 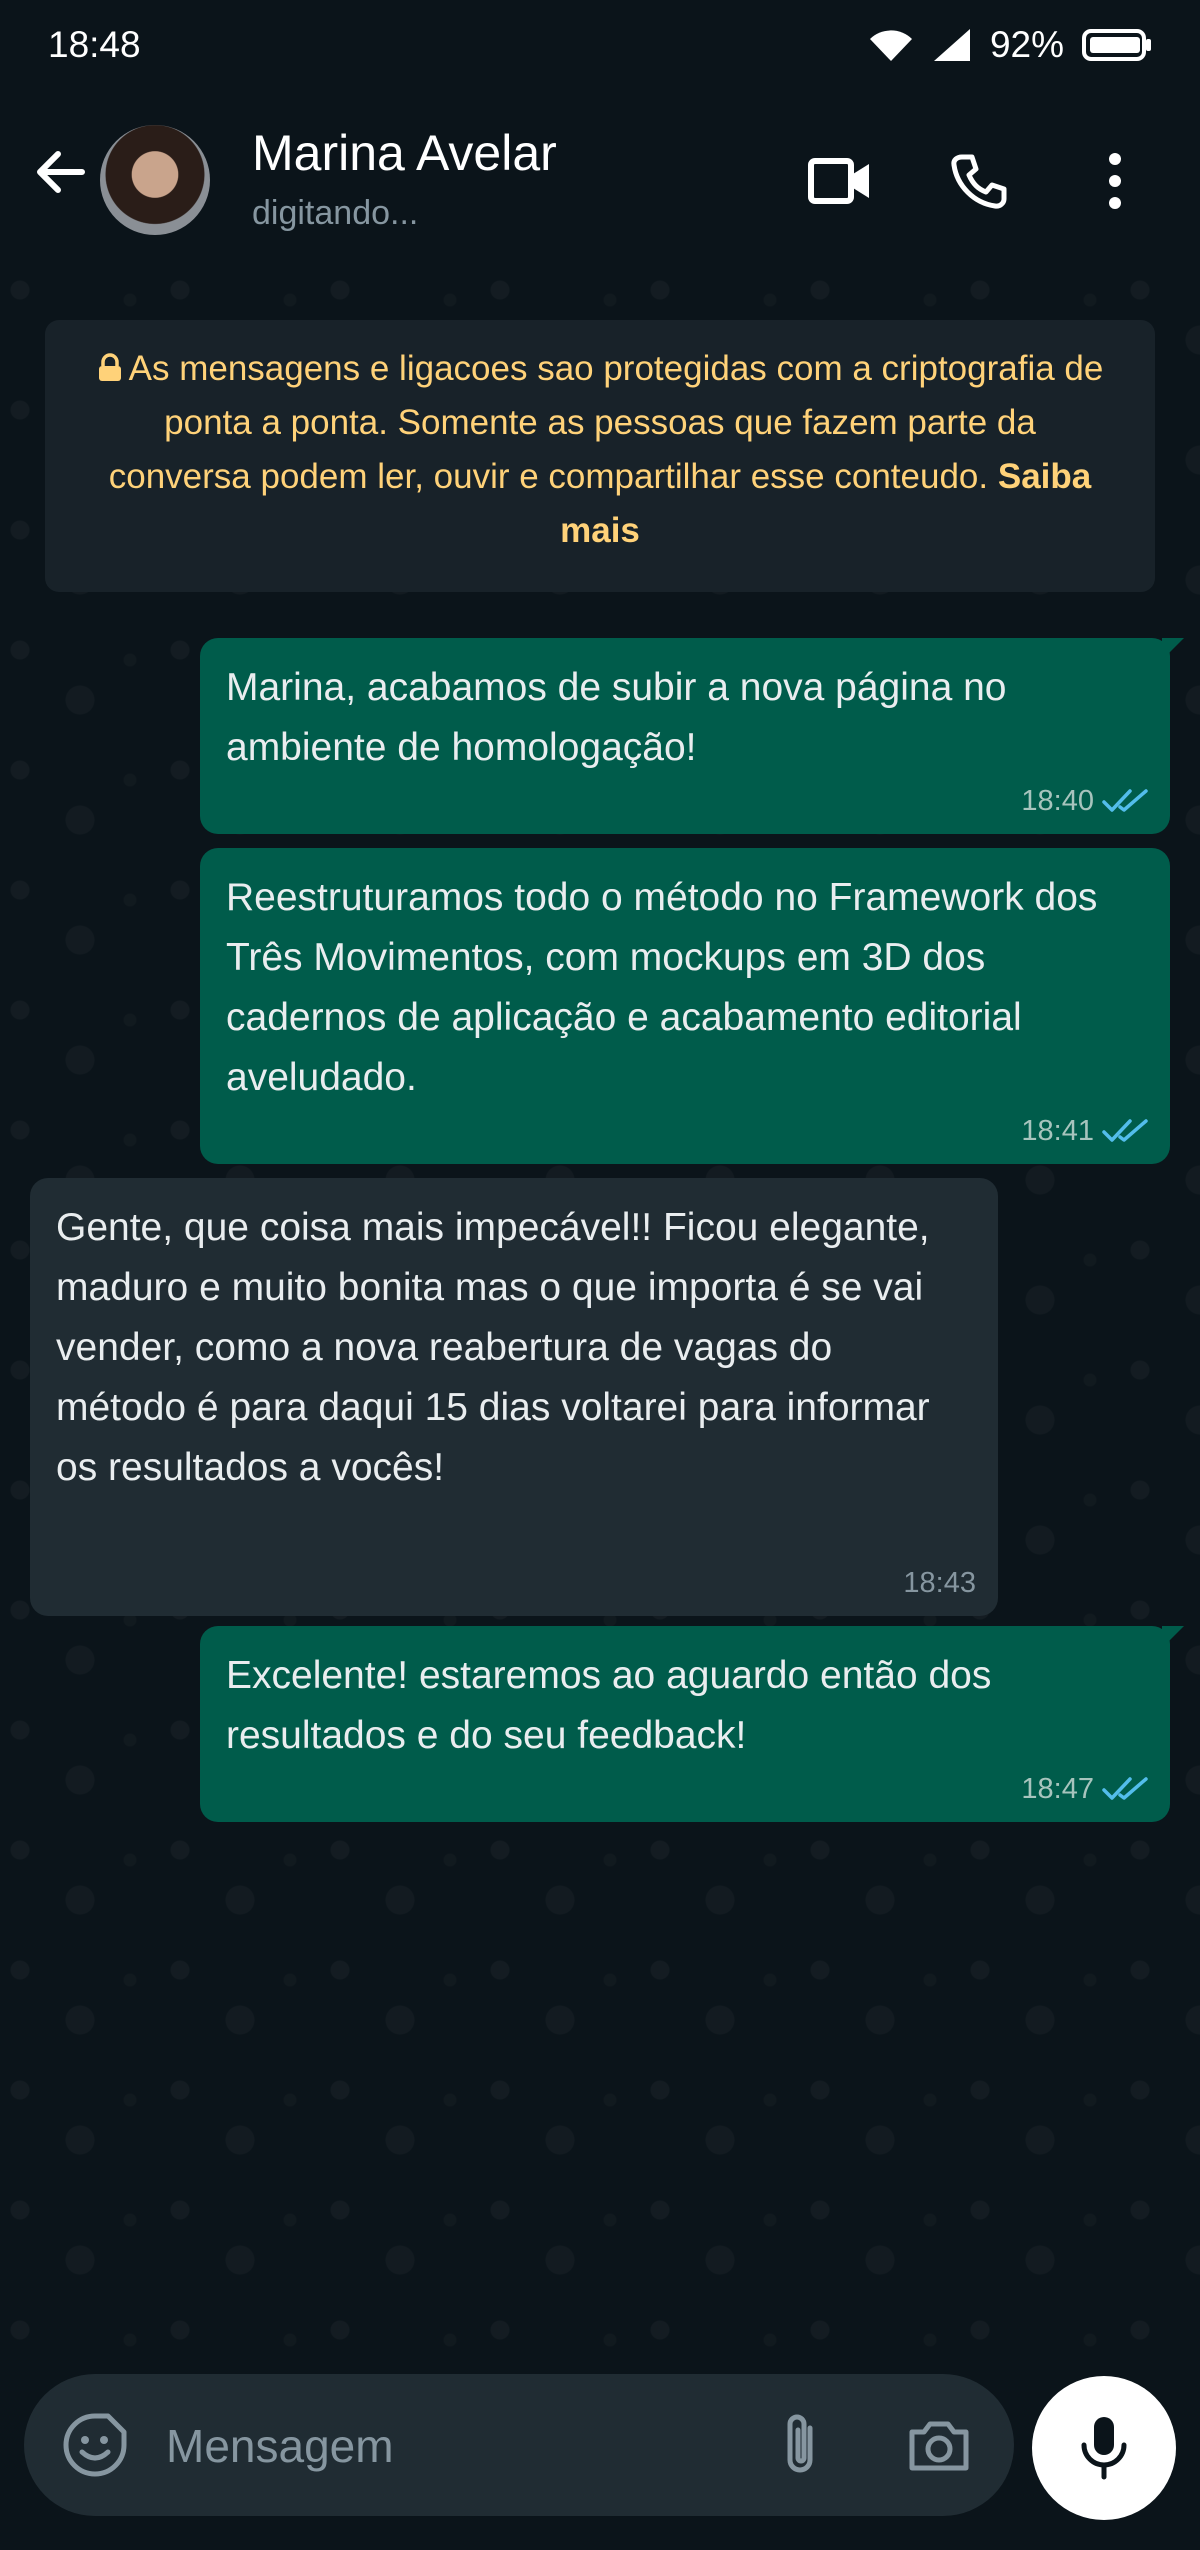 I want to click on lock-icon, so click(x=109, y=367).